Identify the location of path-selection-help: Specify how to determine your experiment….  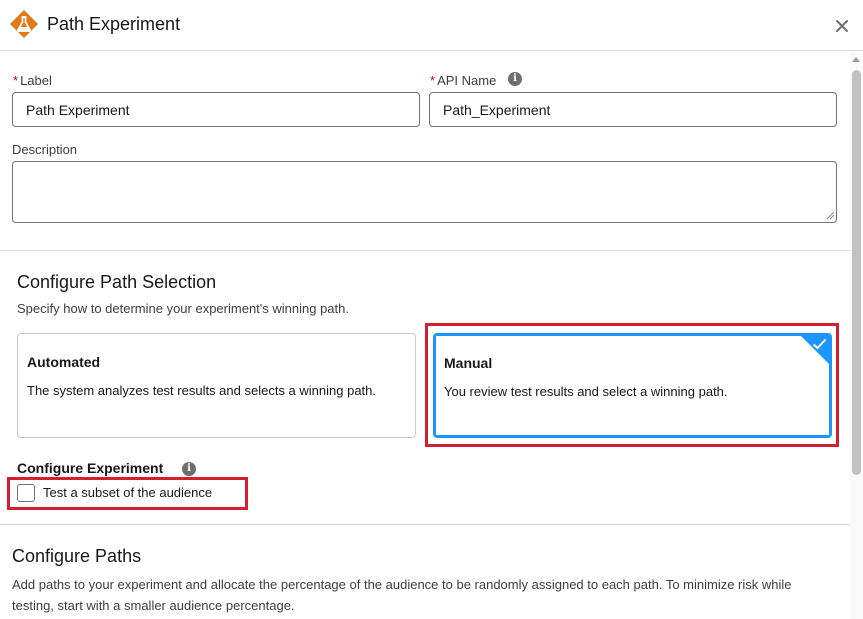
(183, 308).